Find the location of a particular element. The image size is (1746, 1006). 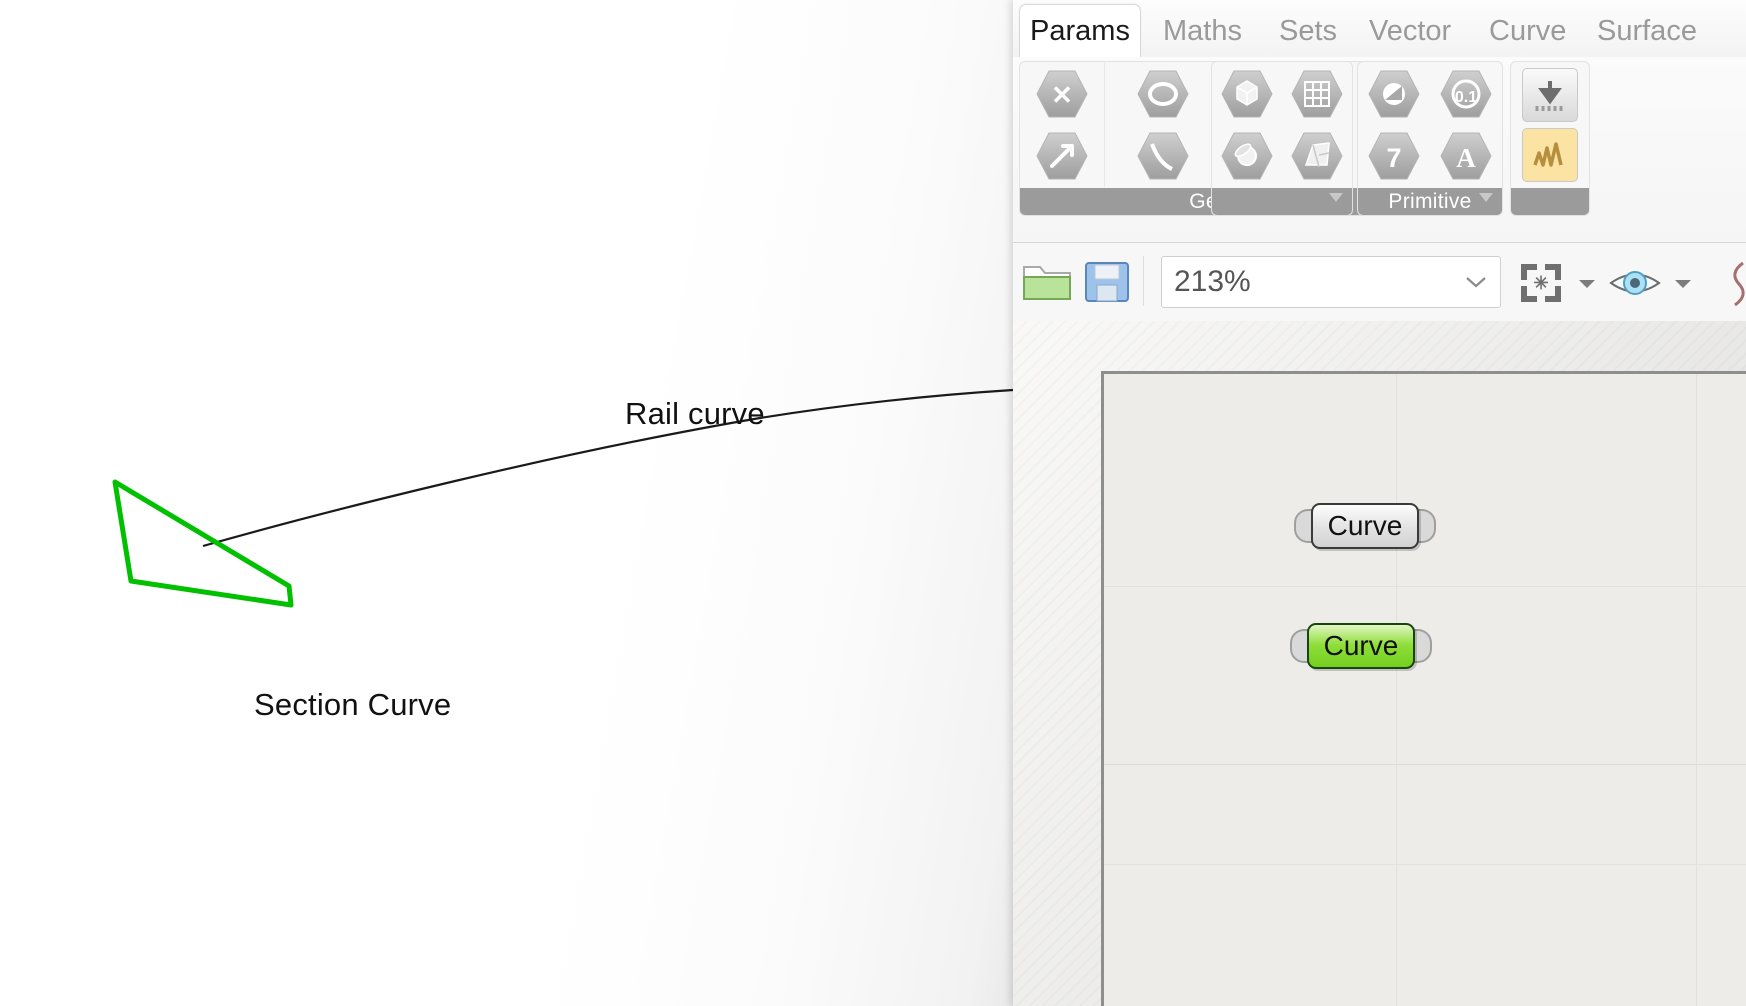

cylinder-icon is located at coordinates (1247, 156).